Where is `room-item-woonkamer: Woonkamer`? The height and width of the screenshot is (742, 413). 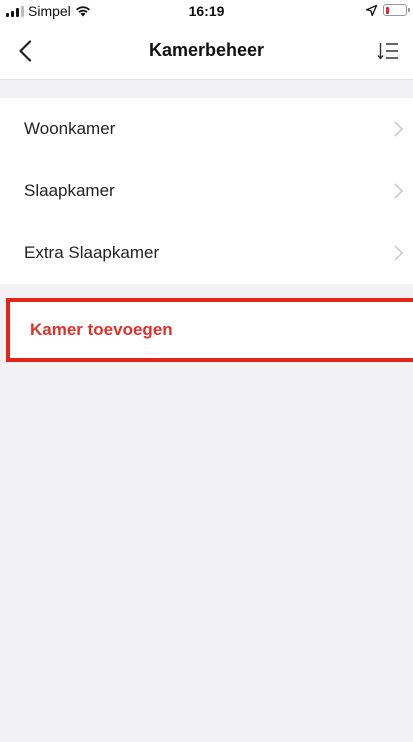 room-item-woonkamer: Woonkamer is located at coordinates (206, 129).